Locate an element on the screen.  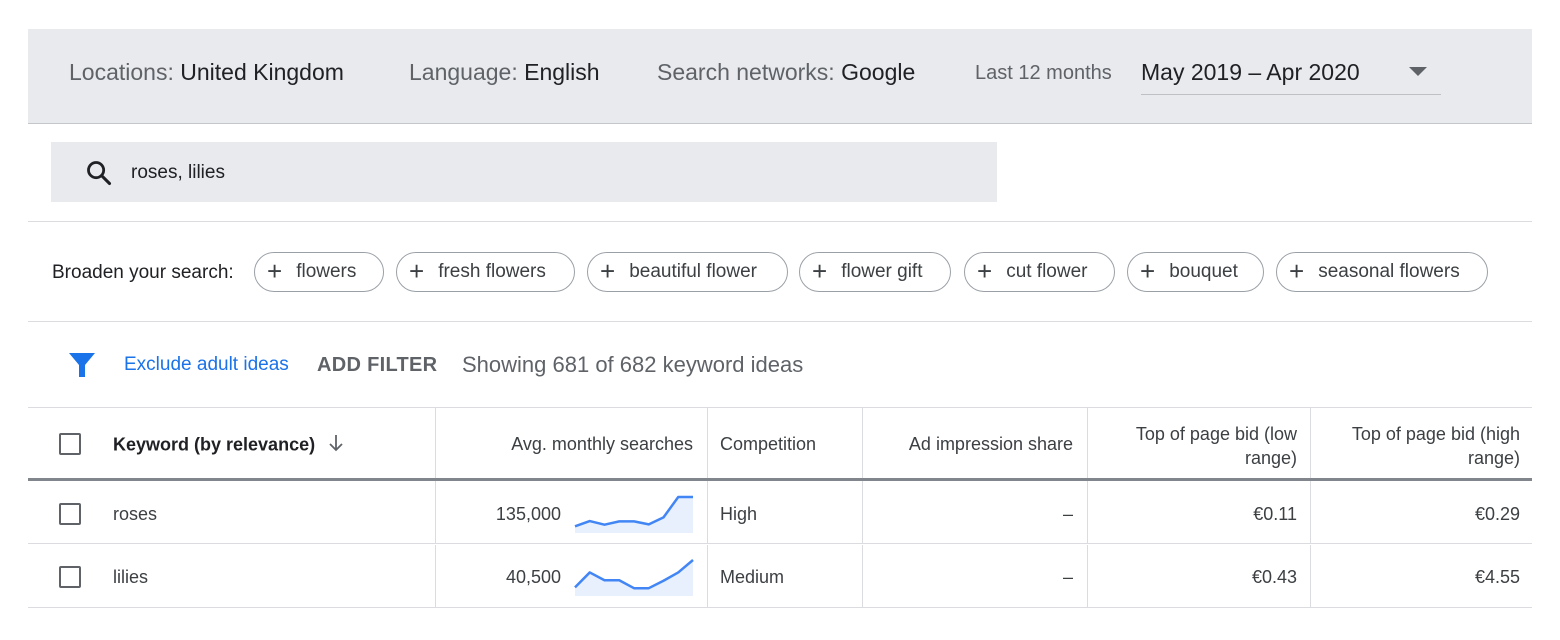
table-row: lilies 40,500 Medium – €0.43 €4.55 is located at coordinates (780, 576).